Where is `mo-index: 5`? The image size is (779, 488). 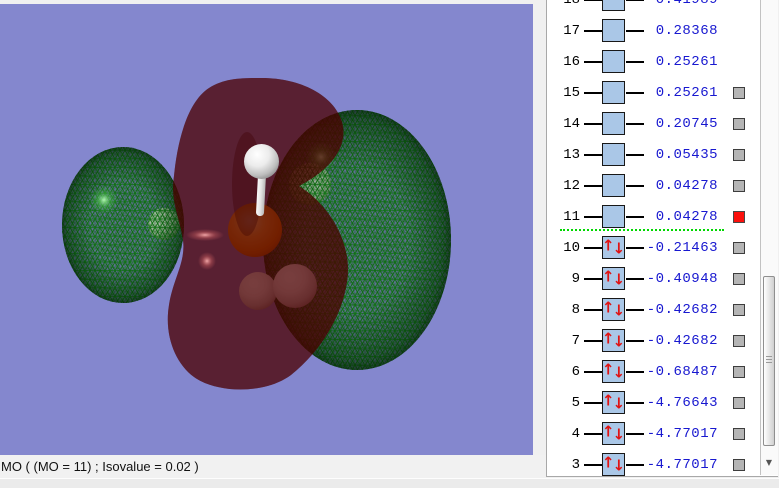 mo-index: 5 is located at coordinates (575, 402).